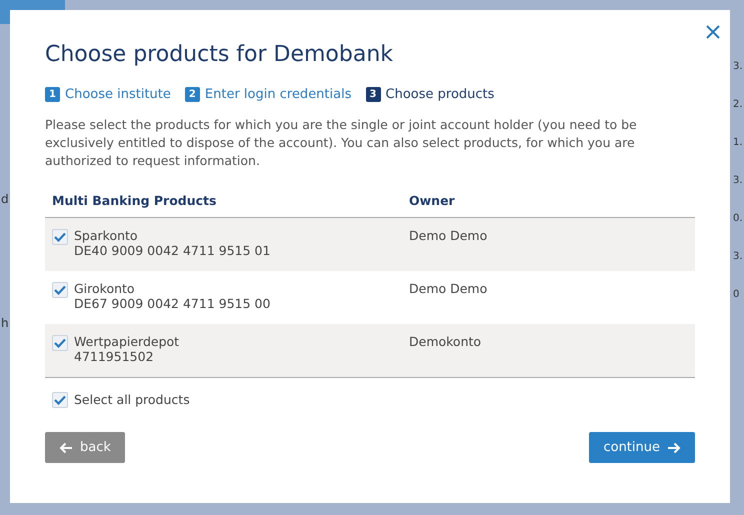  What do you see at coordinates (642, 447) in the screenshot?
I see `continue-button: continue` at bounding box center [642, 447].